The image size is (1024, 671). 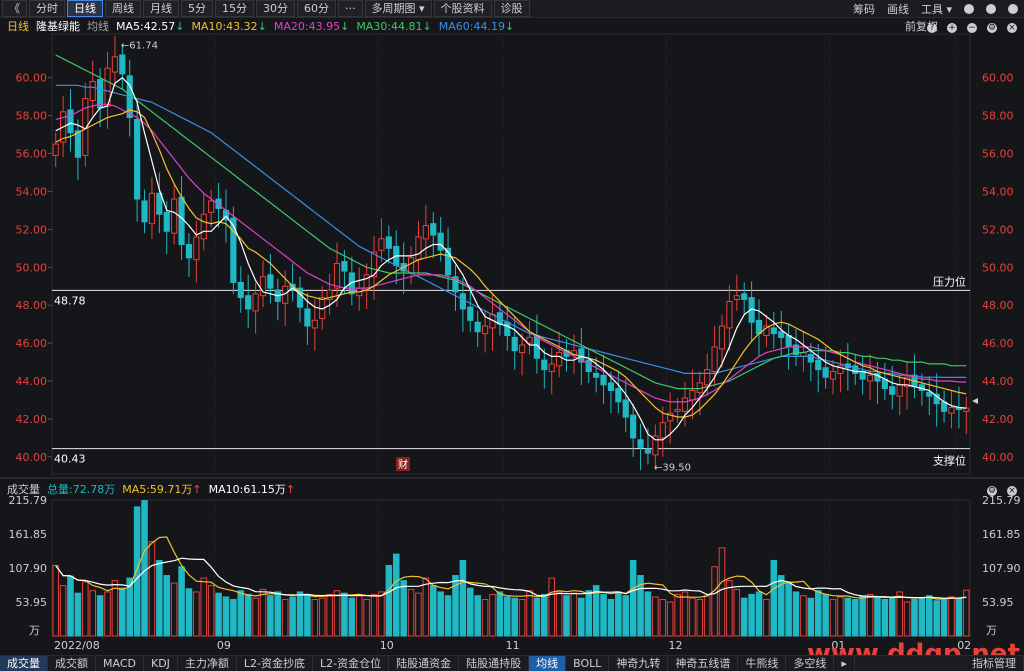 What do you see at coordinates (275, 663) in the screenshot?
I see `indicator-tab-5: L2-资金抄底` at bounding box center [275, 663].